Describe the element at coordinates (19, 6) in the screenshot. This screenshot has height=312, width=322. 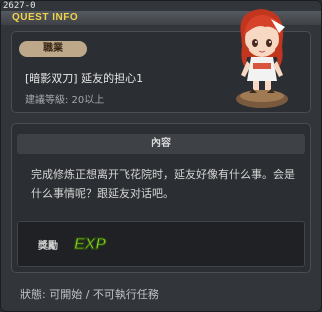
I see `quest-id: 2627-0` at that location.